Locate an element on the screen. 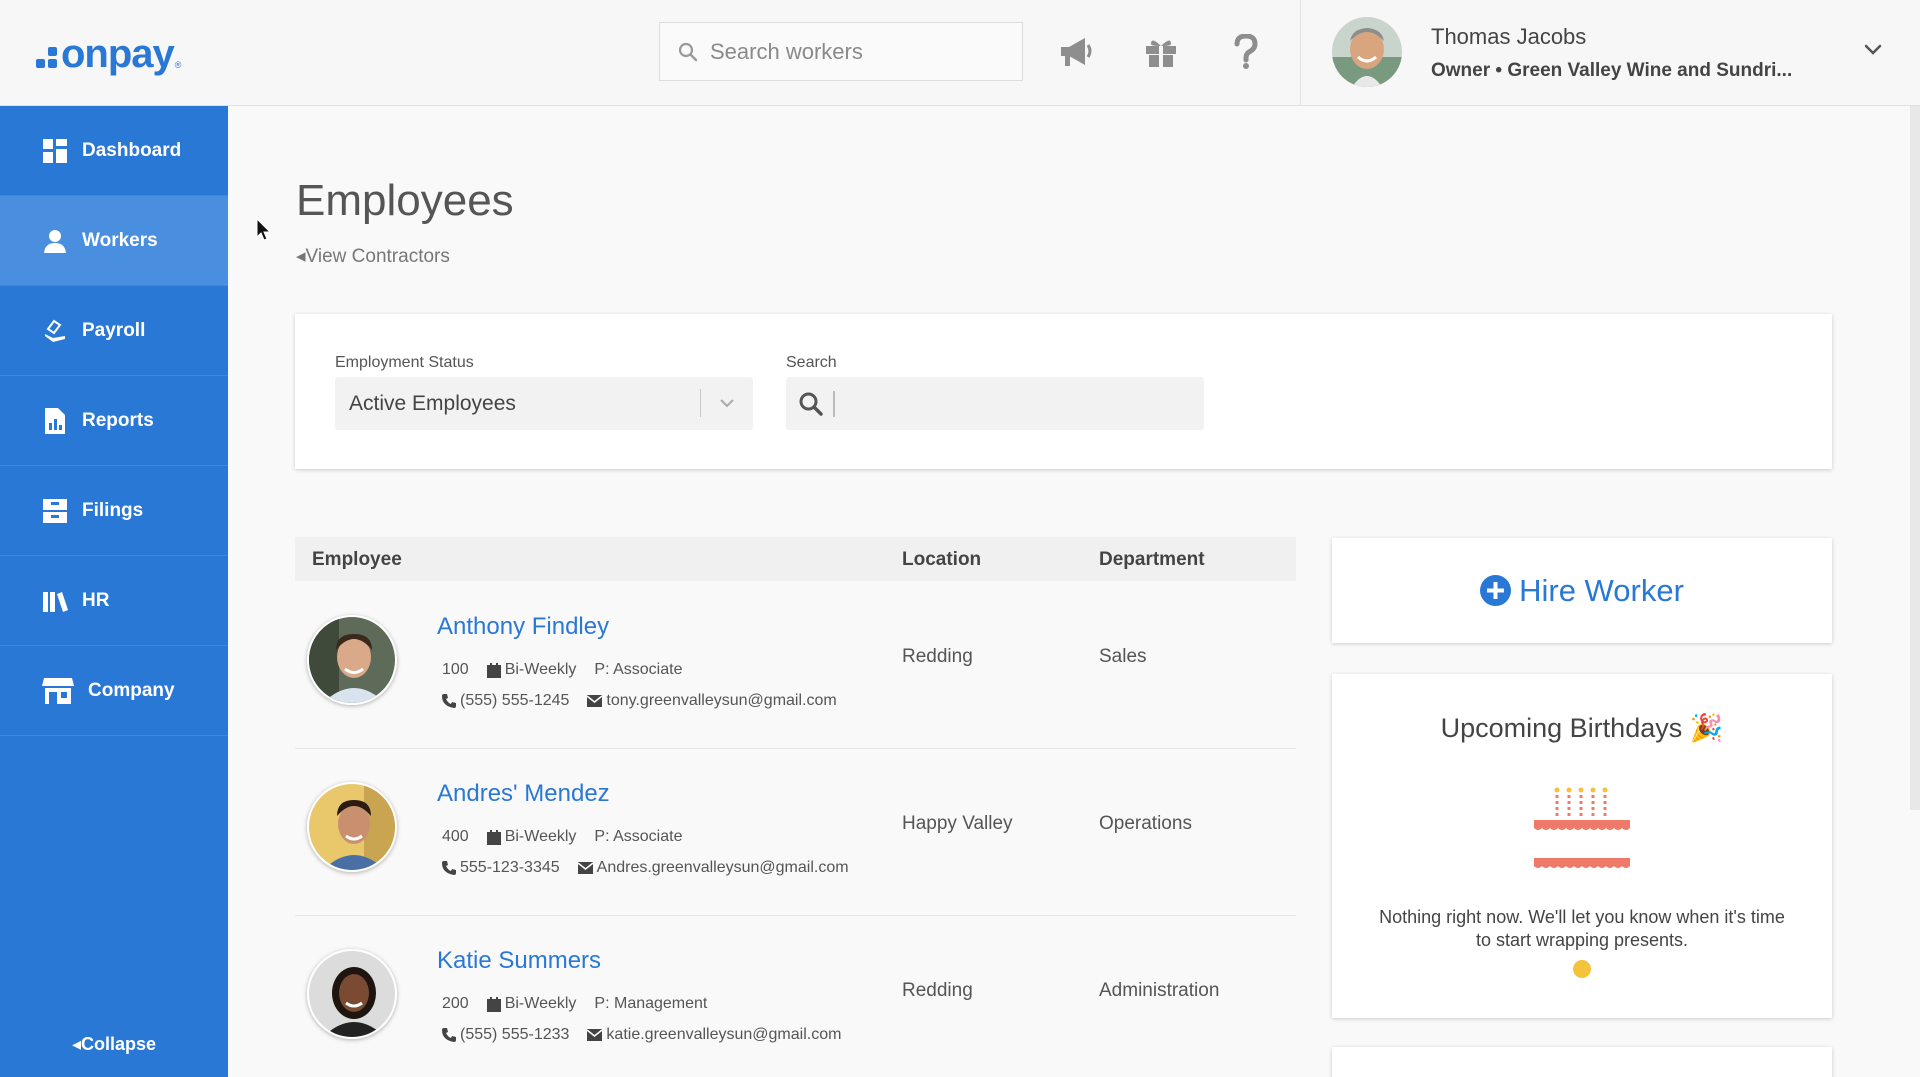 This screenshot has height=1077, width=1920. header-employee: Employee is located at coordinates (357, 560).